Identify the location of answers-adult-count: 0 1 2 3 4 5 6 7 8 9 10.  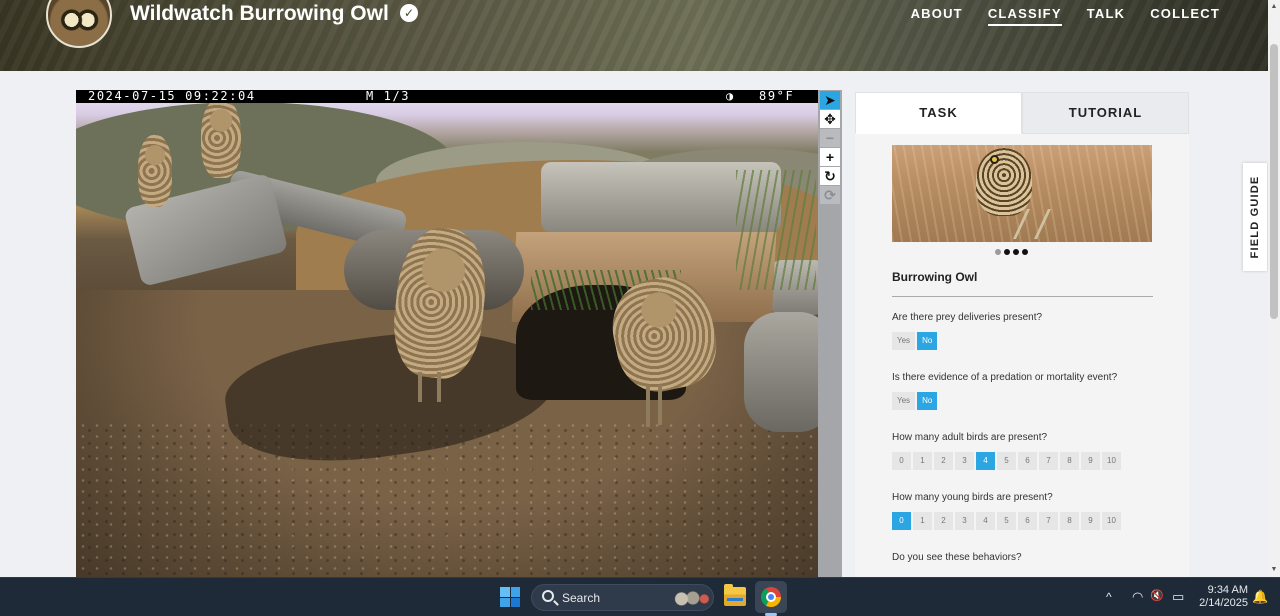
(1006, 461).